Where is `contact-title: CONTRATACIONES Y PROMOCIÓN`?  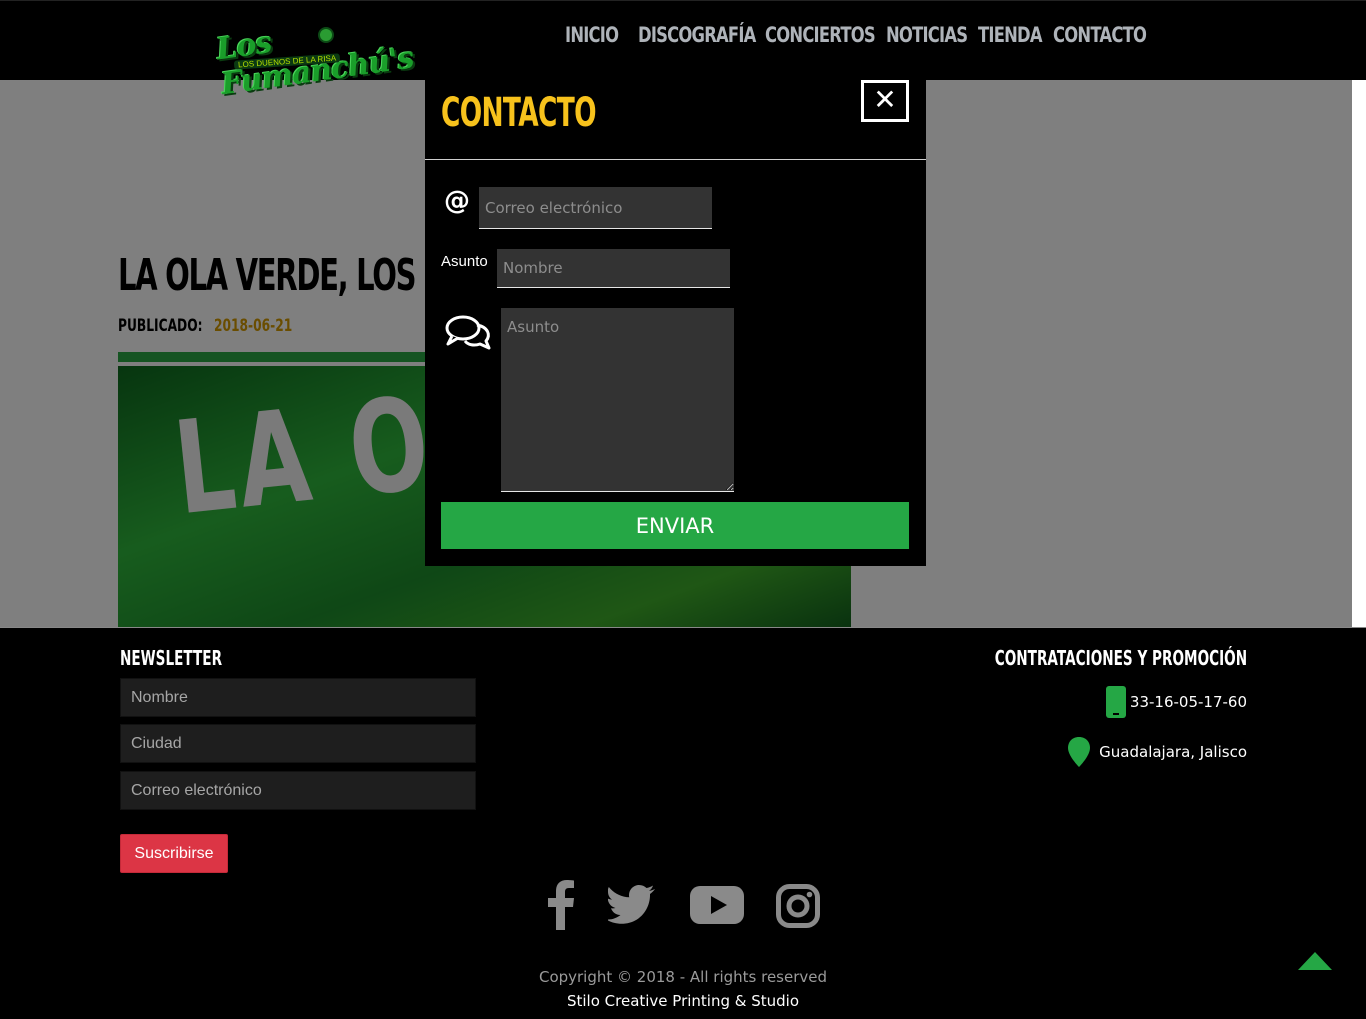 contact-title: CONTRATACIONES Y PROMOCIÓN is located at coordinates (1120, 658).